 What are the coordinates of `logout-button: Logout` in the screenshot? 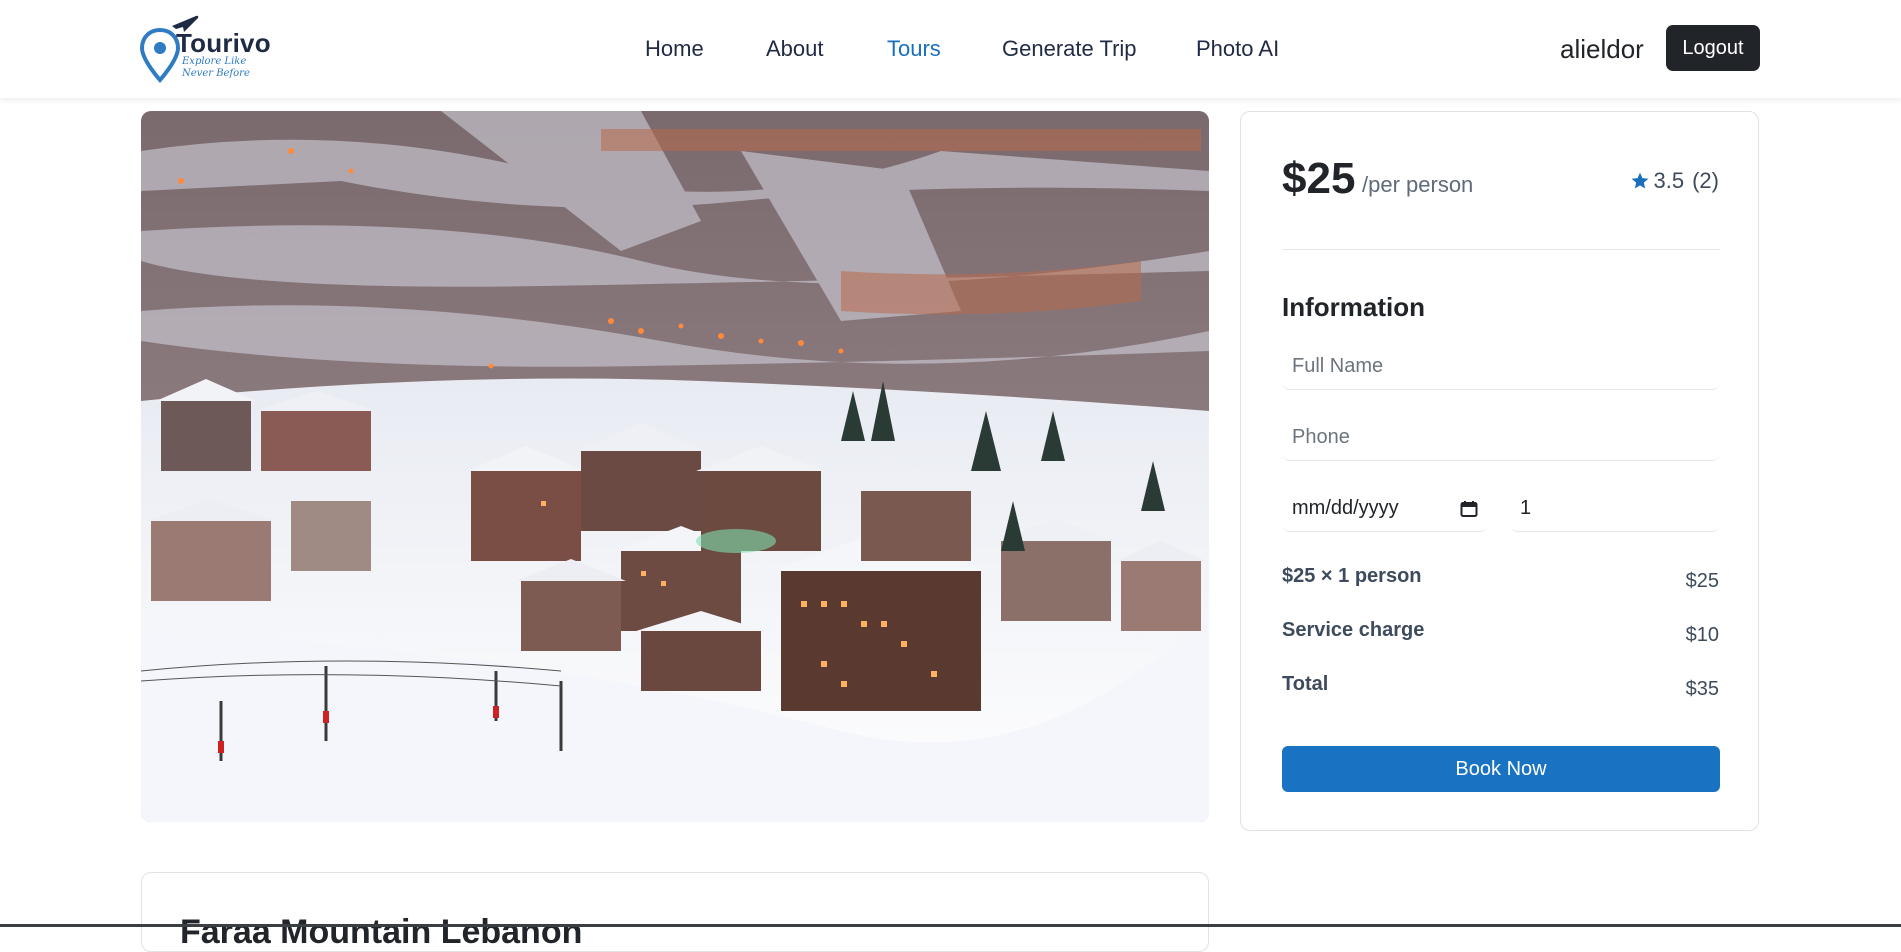 It's located at (1713, 48).